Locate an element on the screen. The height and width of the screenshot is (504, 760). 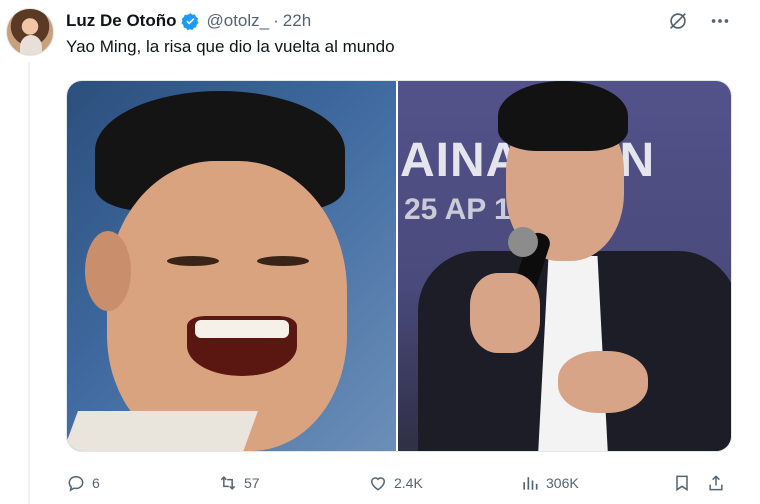
thread-line is located at coordinates (29, 283).